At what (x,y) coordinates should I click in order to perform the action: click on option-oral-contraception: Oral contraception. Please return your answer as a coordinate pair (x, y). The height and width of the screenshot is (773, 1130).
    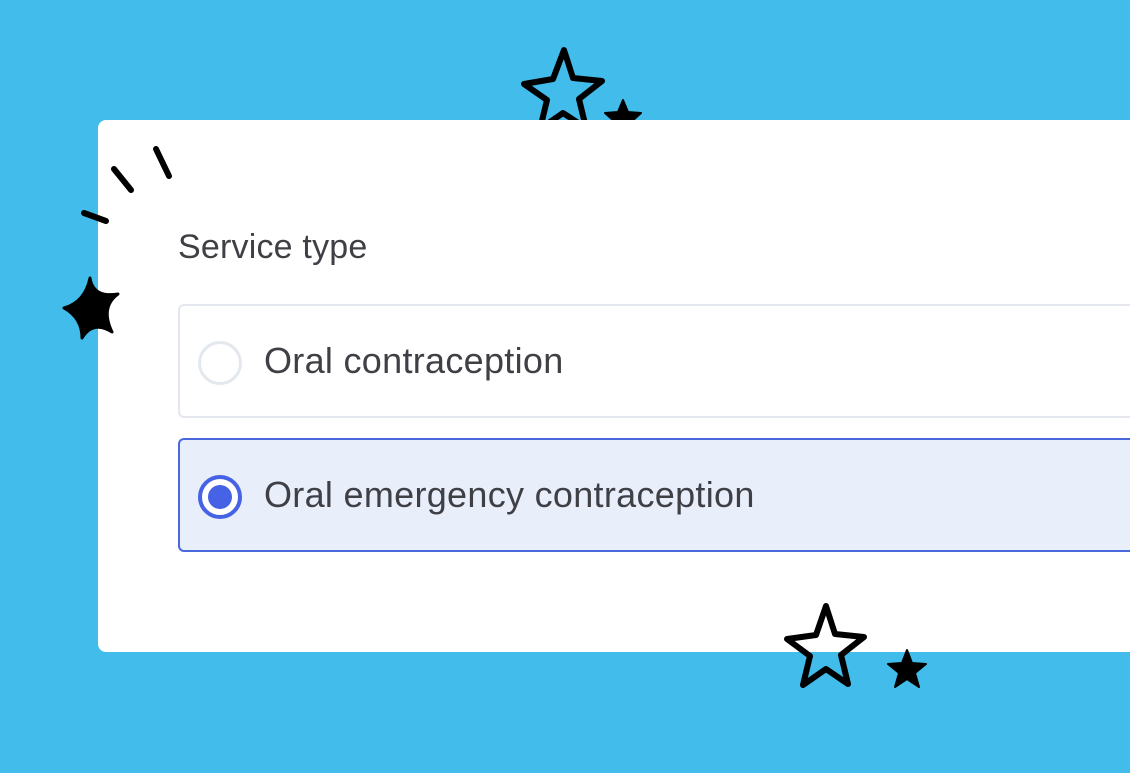
    Looking at the image, I should click on (654, 361).